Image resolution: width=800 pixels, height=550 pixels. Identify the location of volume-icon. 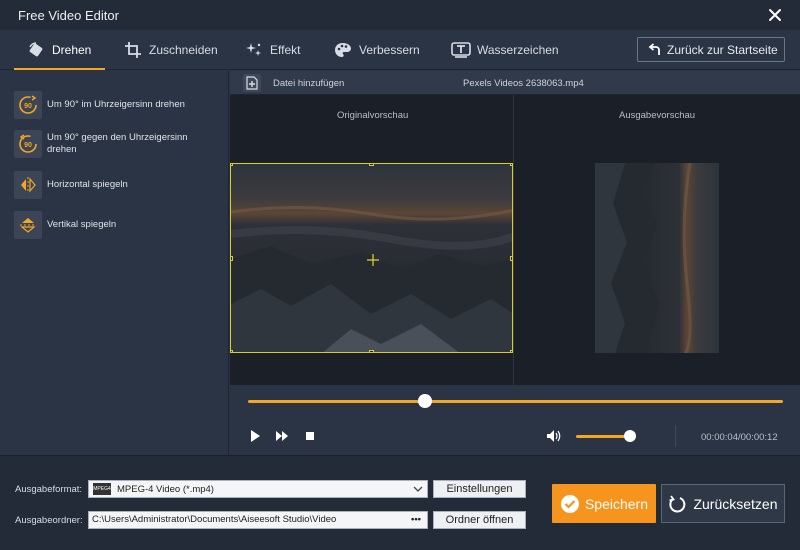
(554, 436).